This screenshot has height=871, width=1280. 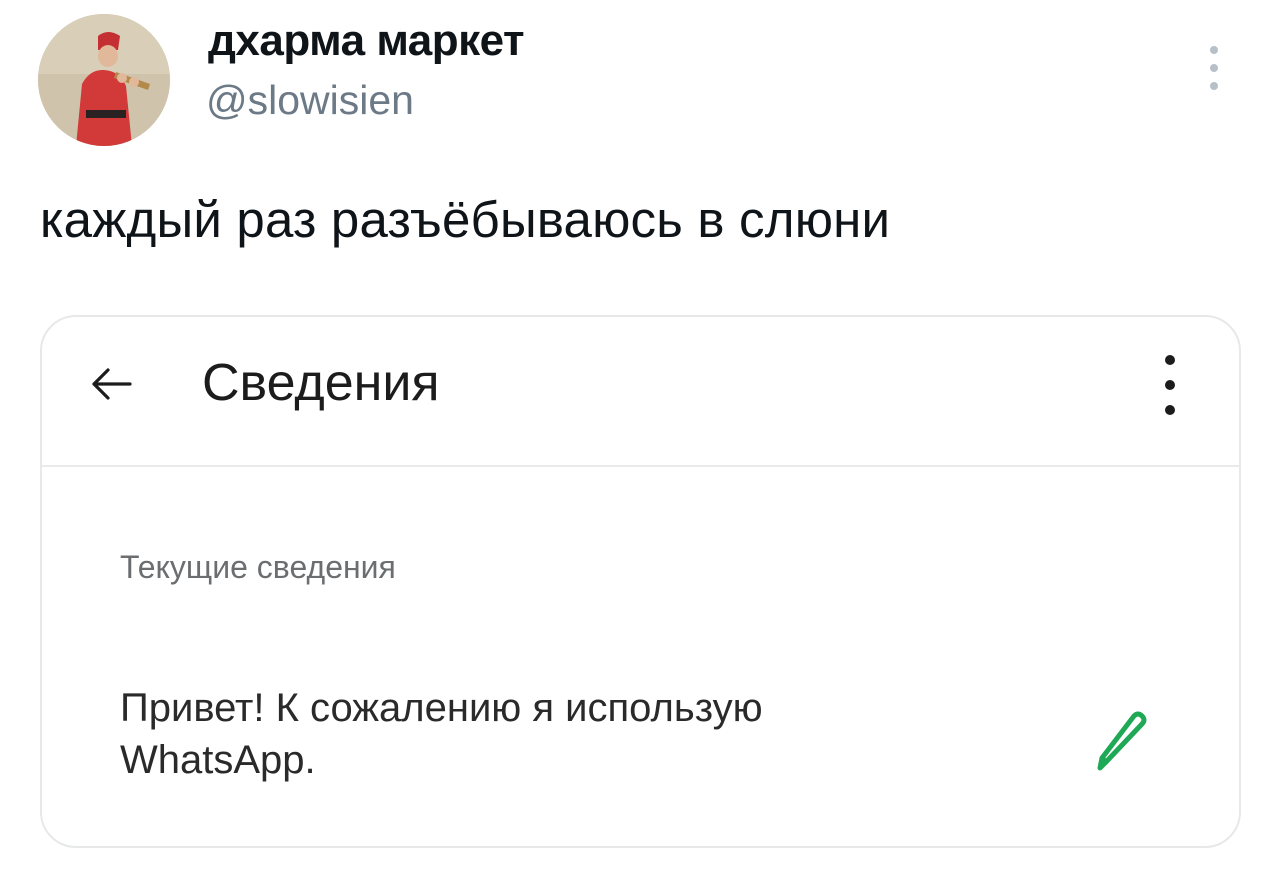 I want to click on user-handle: @slowisien, so click(x=310, y=100).